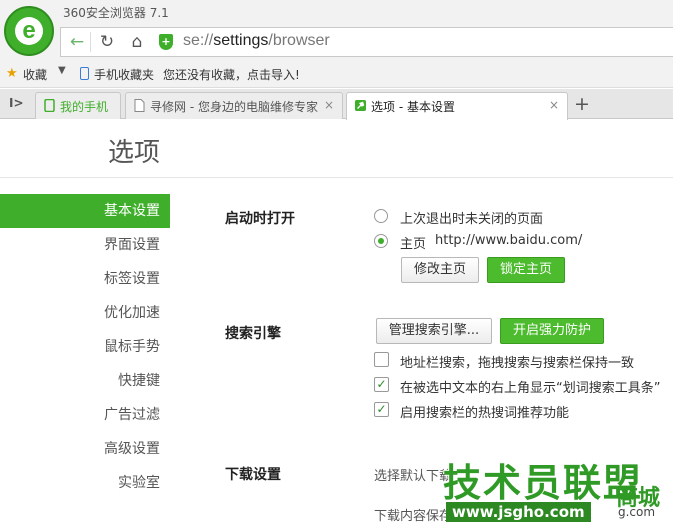 This screenshot has width=673, height=526. I want to click on sidebar-item-adblock: 广告过滤, so click(85, 415).